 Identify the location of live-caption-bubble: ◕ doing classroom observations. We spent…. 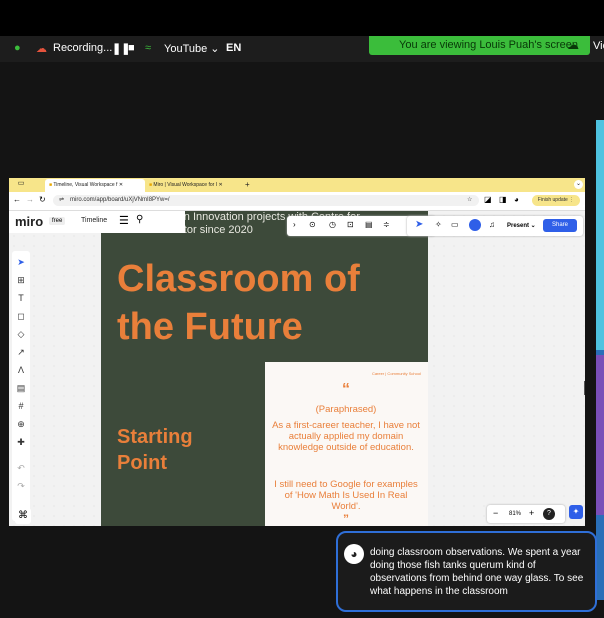
(466, 571).